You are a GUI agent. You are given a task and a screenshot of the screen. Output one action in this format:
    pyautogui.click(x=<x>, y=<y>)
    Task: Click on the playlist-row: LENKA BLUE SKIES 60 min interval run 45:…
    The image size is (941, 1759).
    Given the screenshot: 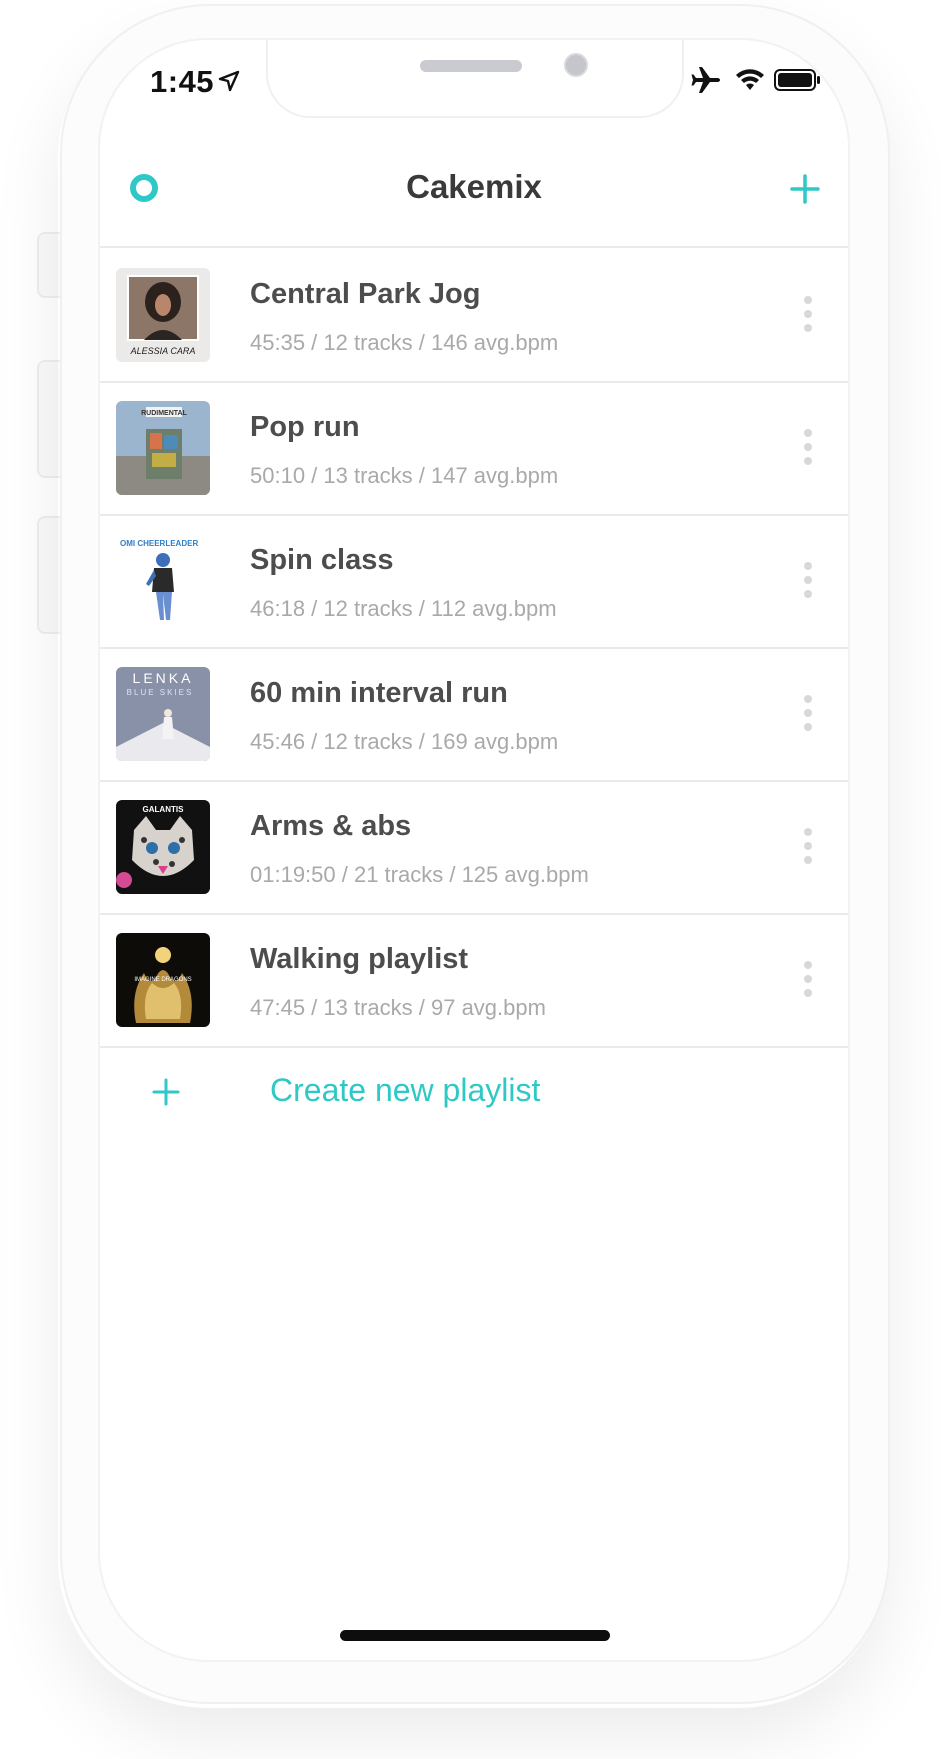 What is the action you would take?
    pyautogui.click(x=474, y=715)
    